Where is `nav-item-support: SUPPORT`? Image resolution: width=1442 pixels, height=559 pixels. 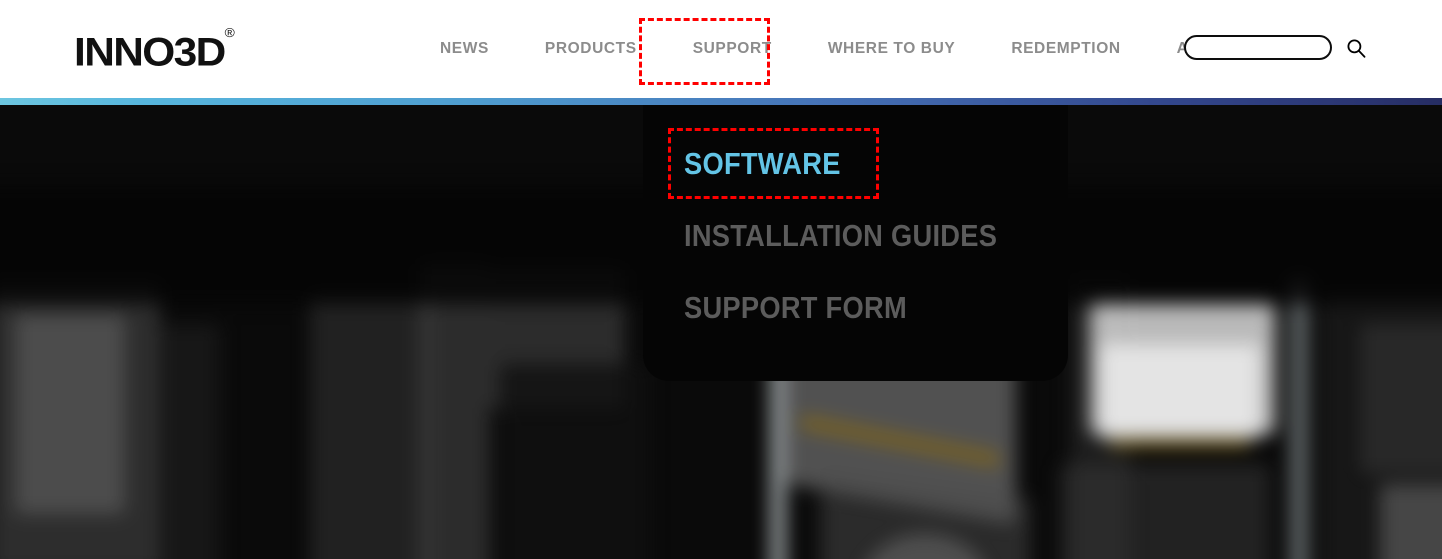
nav-item-support: SUPPORT is located at coordinates (732, 49).